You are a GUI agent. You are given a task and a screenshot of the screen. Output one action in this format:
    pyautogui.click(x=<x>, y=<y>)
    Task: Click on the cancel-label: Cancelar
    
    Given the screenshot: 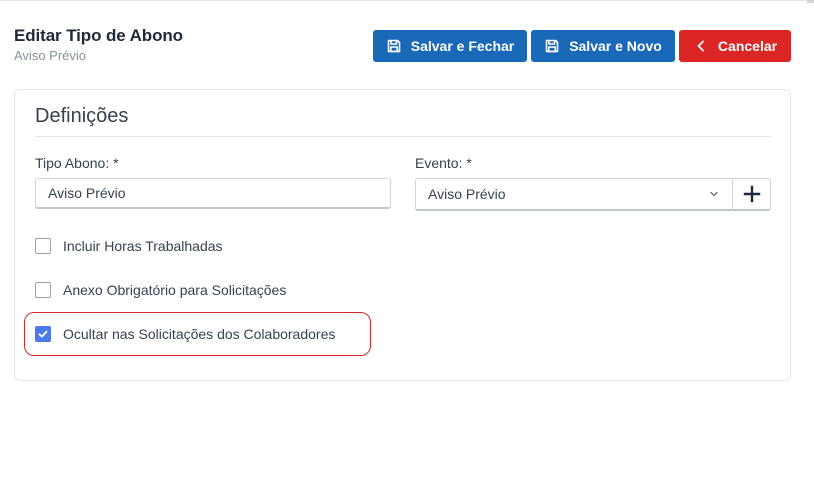 What is the action you would take?
    pyautogui.click(x=747, y=46)
    